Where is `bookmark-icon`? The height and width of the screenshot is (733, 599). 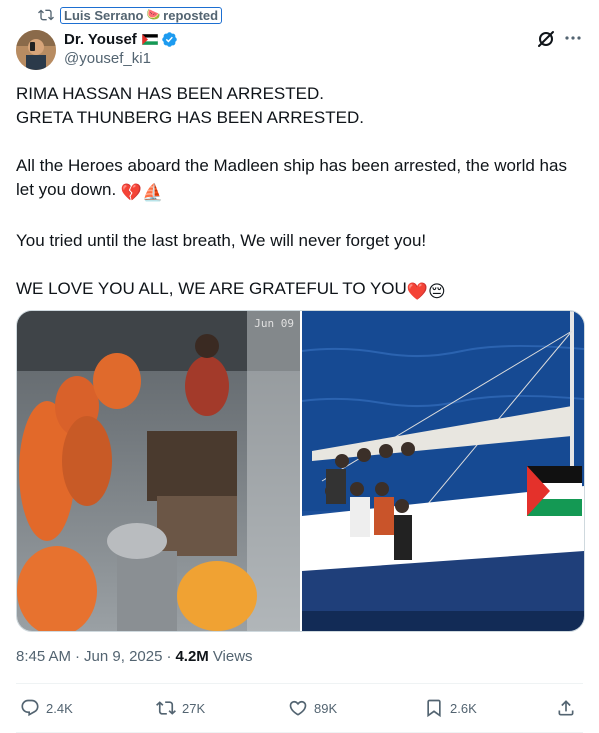 bookmark-icon is located at coordinates (434, 708).